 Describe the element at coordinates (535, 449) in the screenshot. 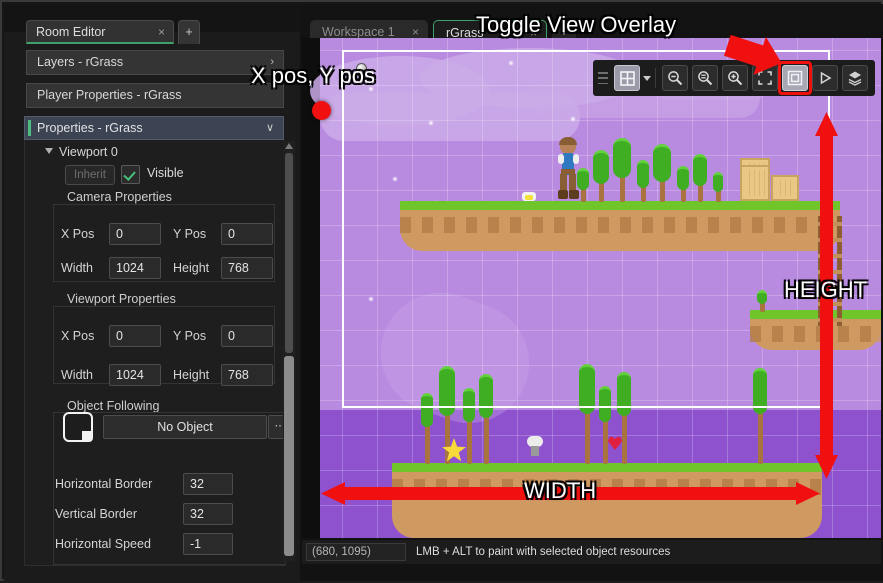

I see `sheep-sprite` at that location.